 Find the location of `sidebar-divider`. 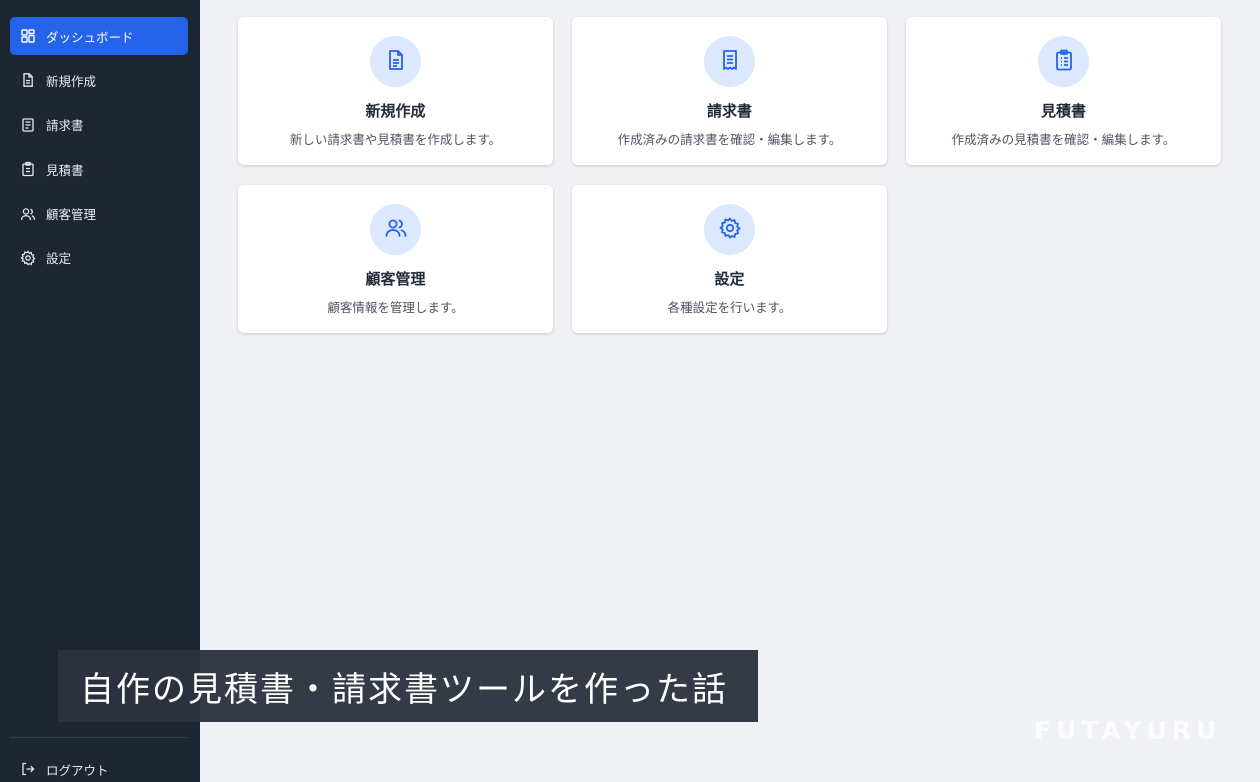

sidebar-divider is located at coordinates (99, 737).